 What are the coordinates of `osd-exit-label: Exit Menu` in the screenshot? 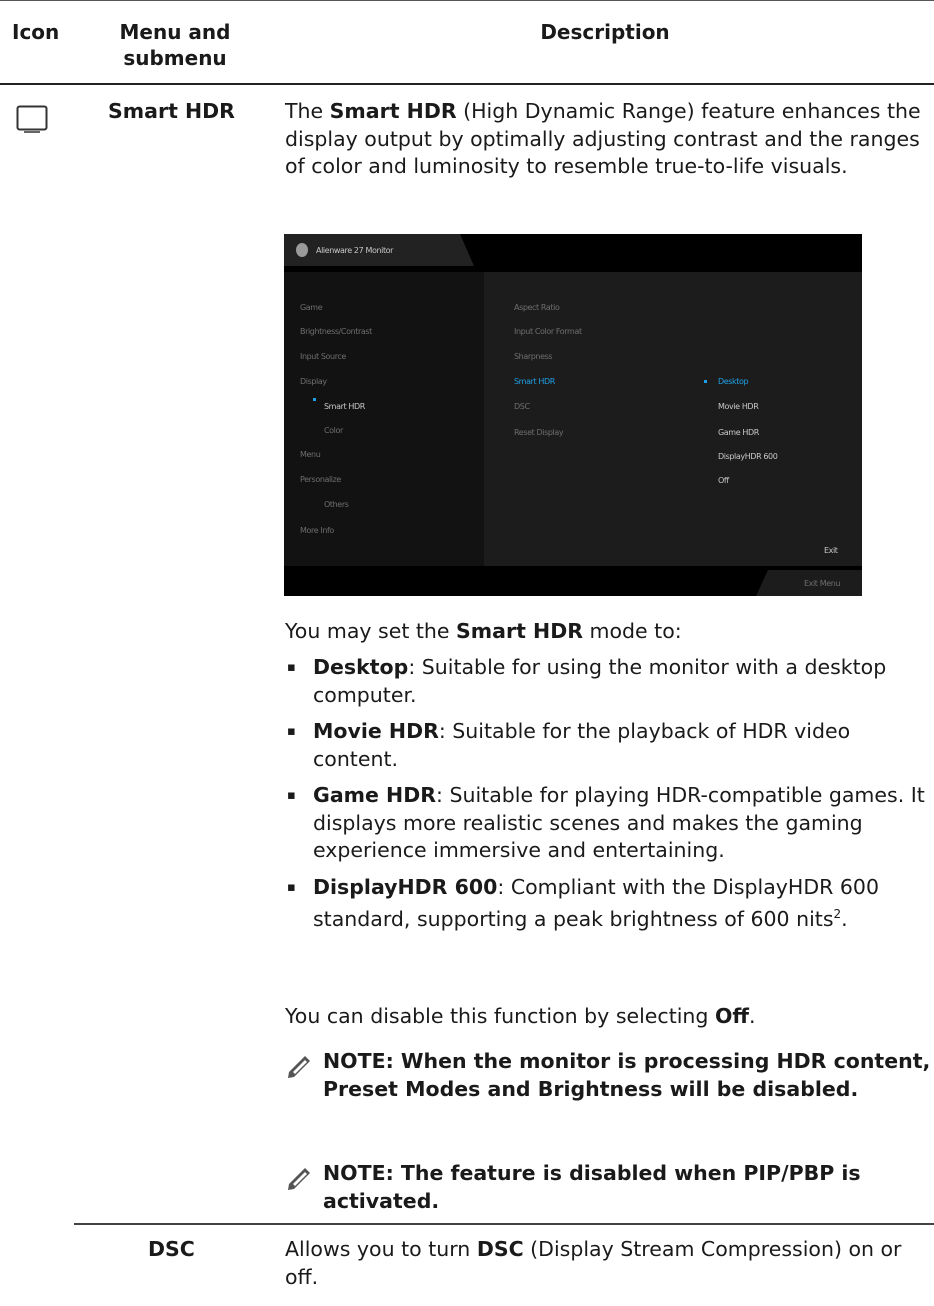 It's located at (822, 583).